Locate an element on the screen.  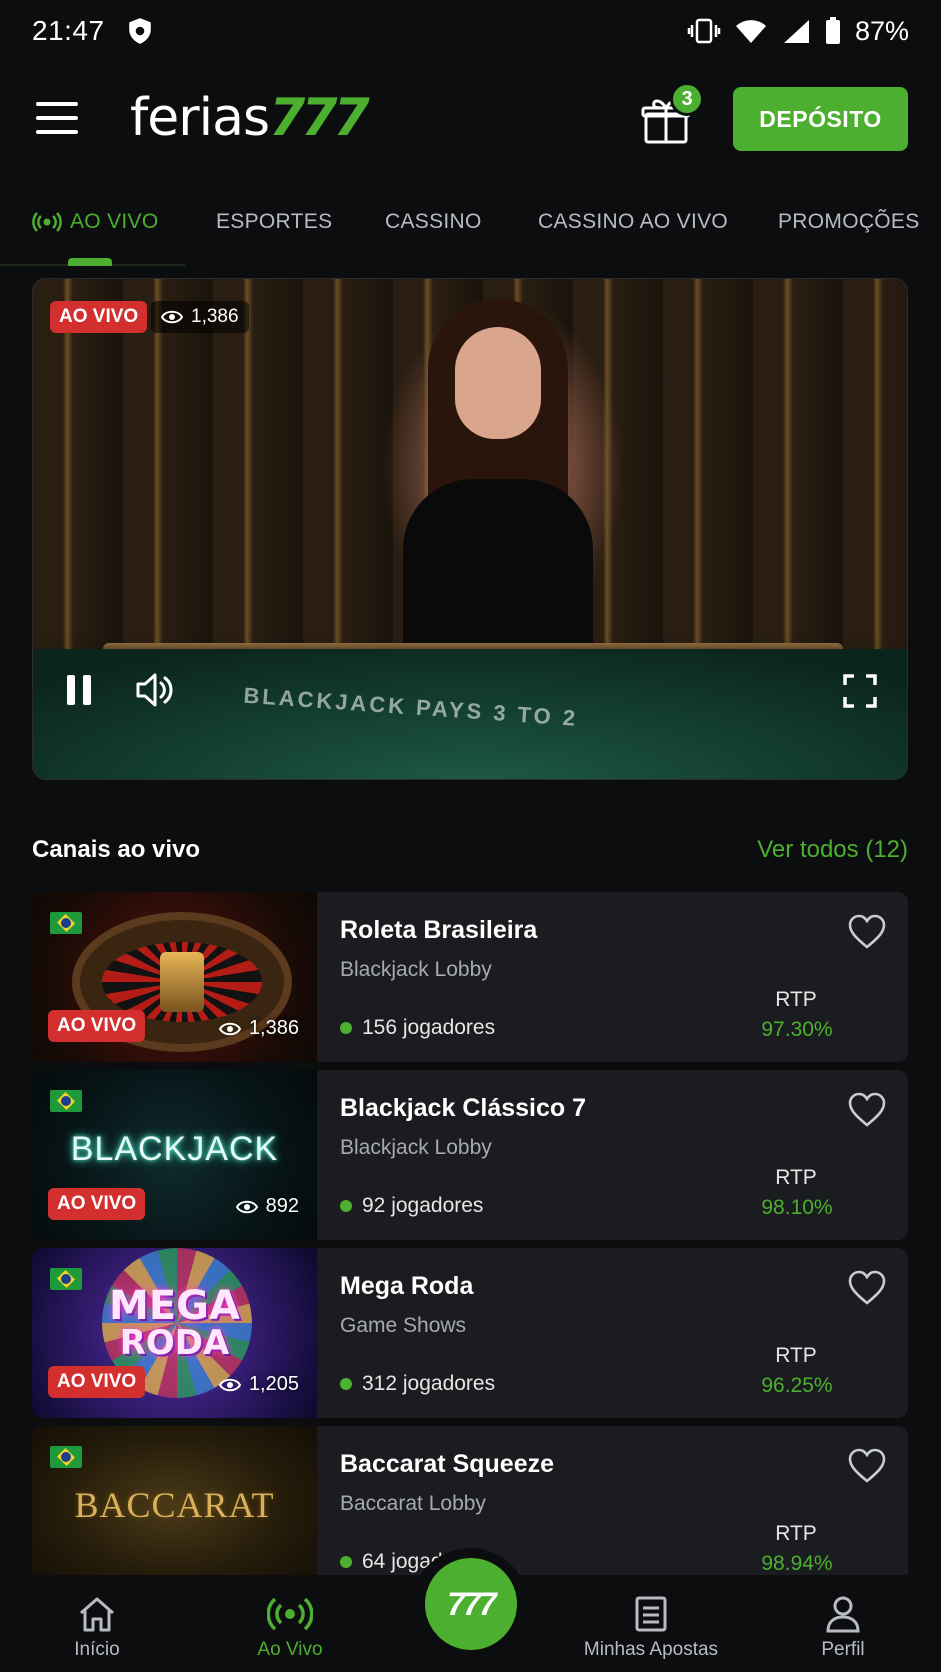
logo-text: ferias is located at coordinates (200, 118).